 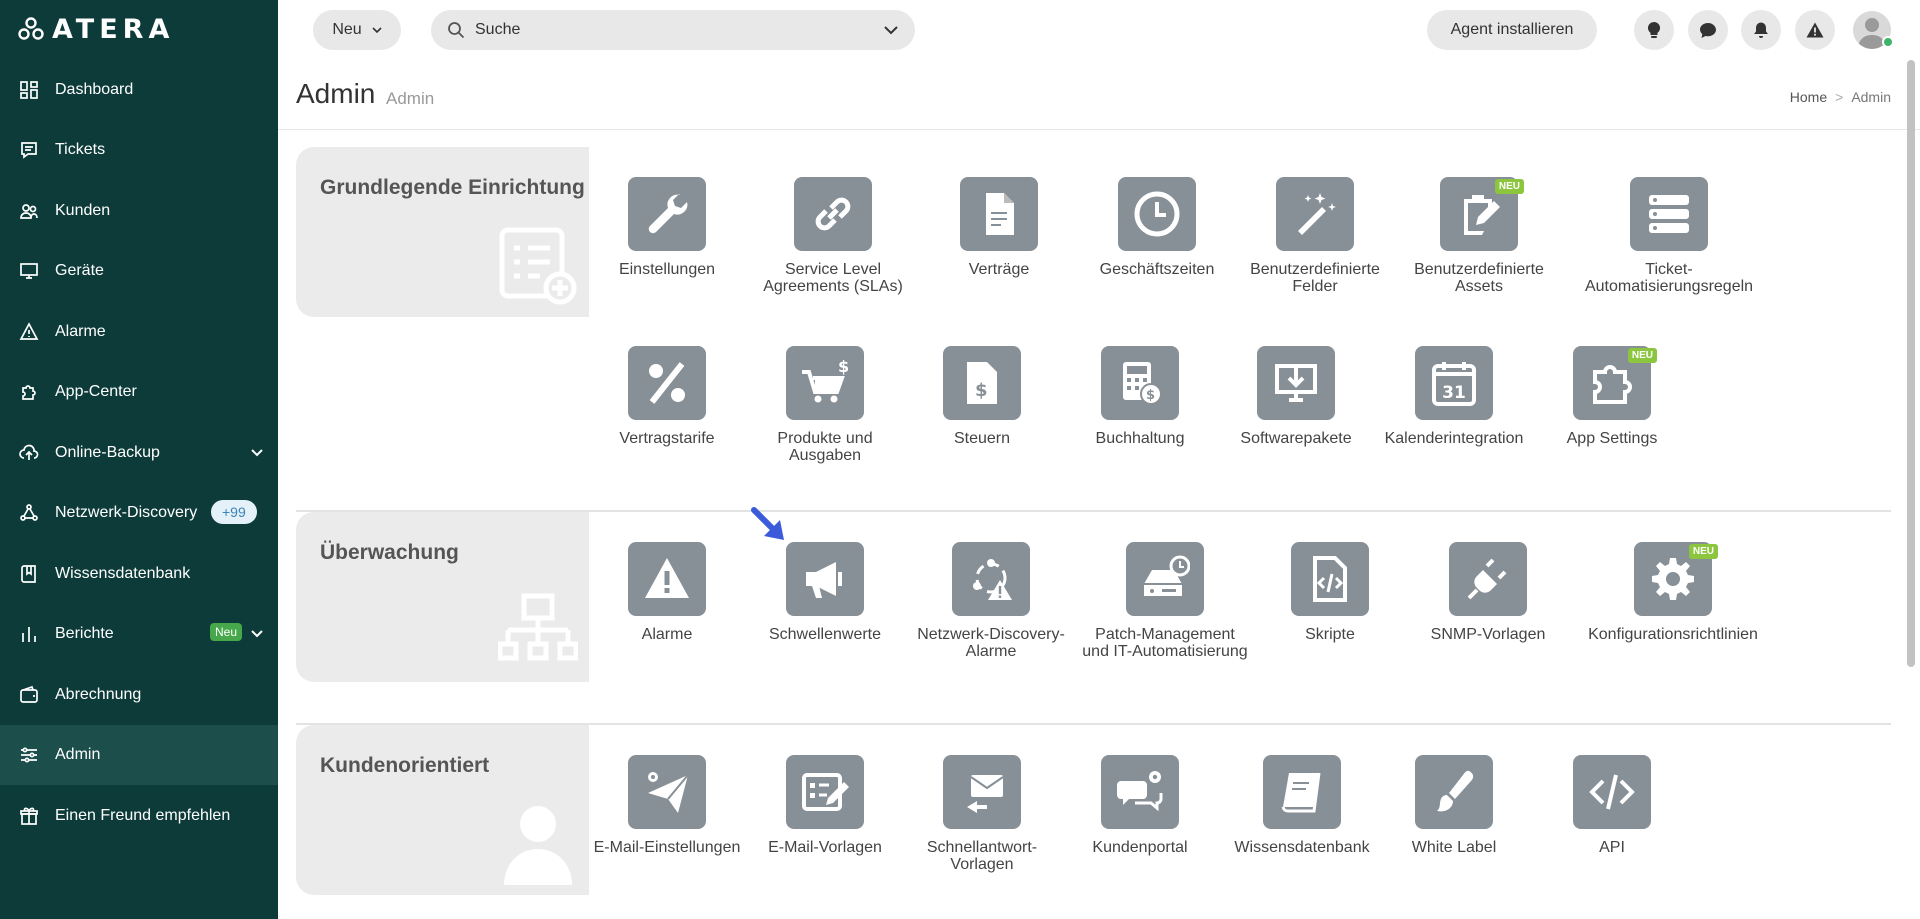 What do you see at coordinates (667, 227) in the screenshot?
I see `tile-einstellungen: Einstellungen` at bounding box center [667, 227].